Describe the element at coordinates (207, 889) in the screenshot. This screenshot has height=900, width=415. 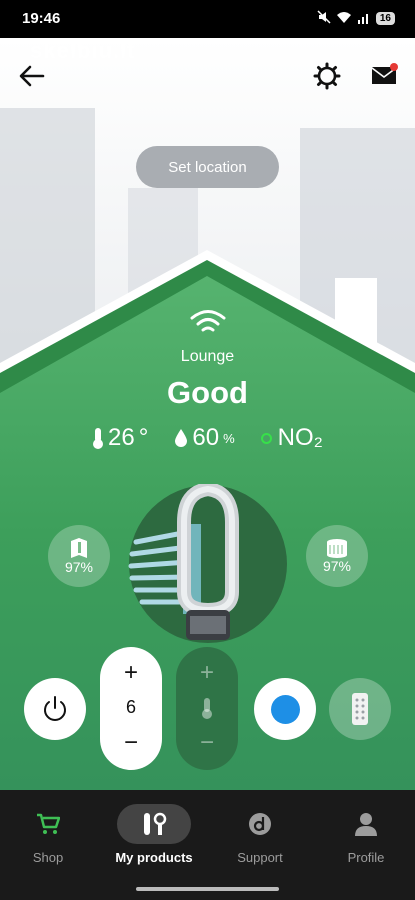
I see `home-indicator` at that location.